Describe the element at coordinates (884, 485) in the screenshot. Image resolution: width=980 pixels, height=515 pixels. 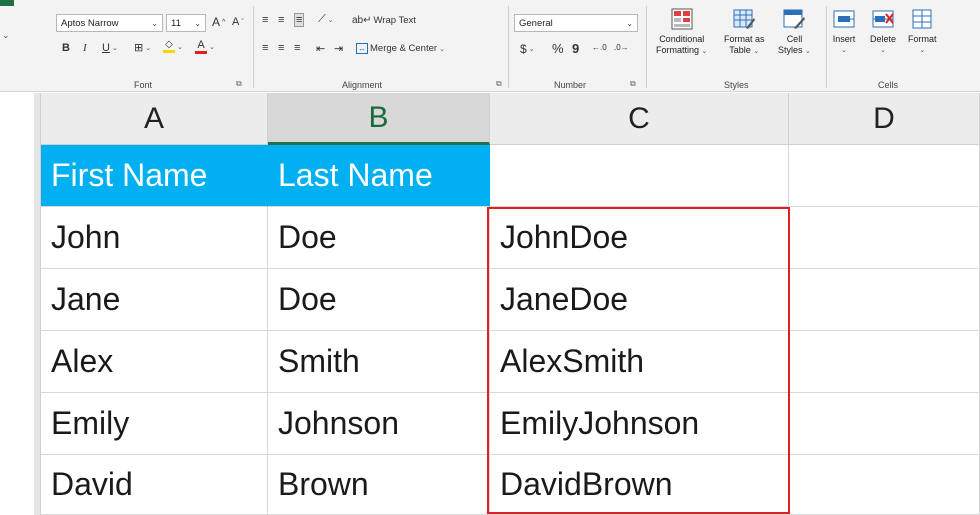
I see `cell-d6` at that location.